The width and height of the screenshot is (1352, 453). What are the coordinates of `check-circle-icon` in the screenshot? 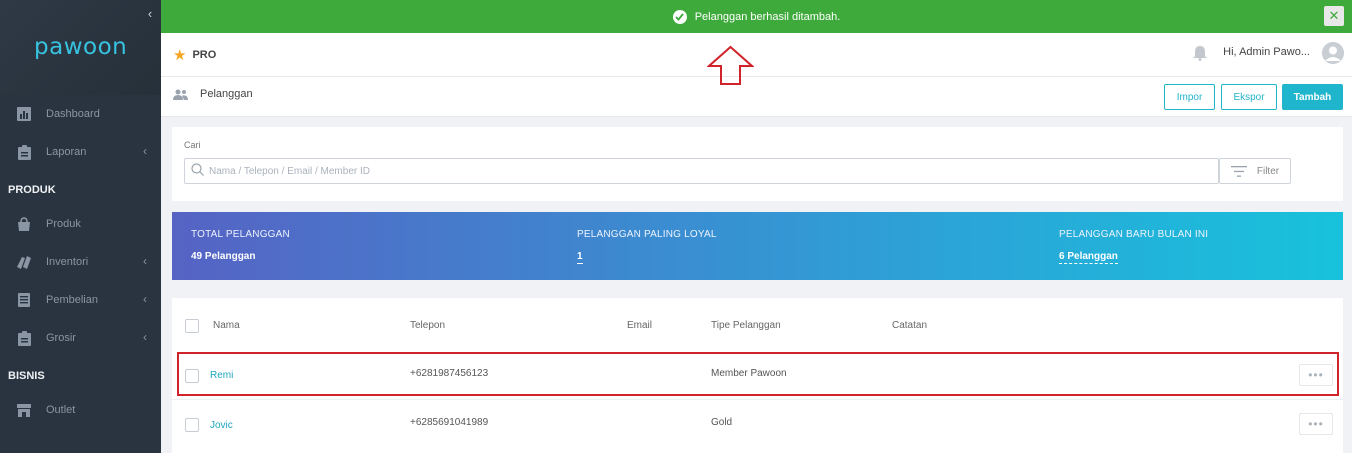 It's located at (679, 16).